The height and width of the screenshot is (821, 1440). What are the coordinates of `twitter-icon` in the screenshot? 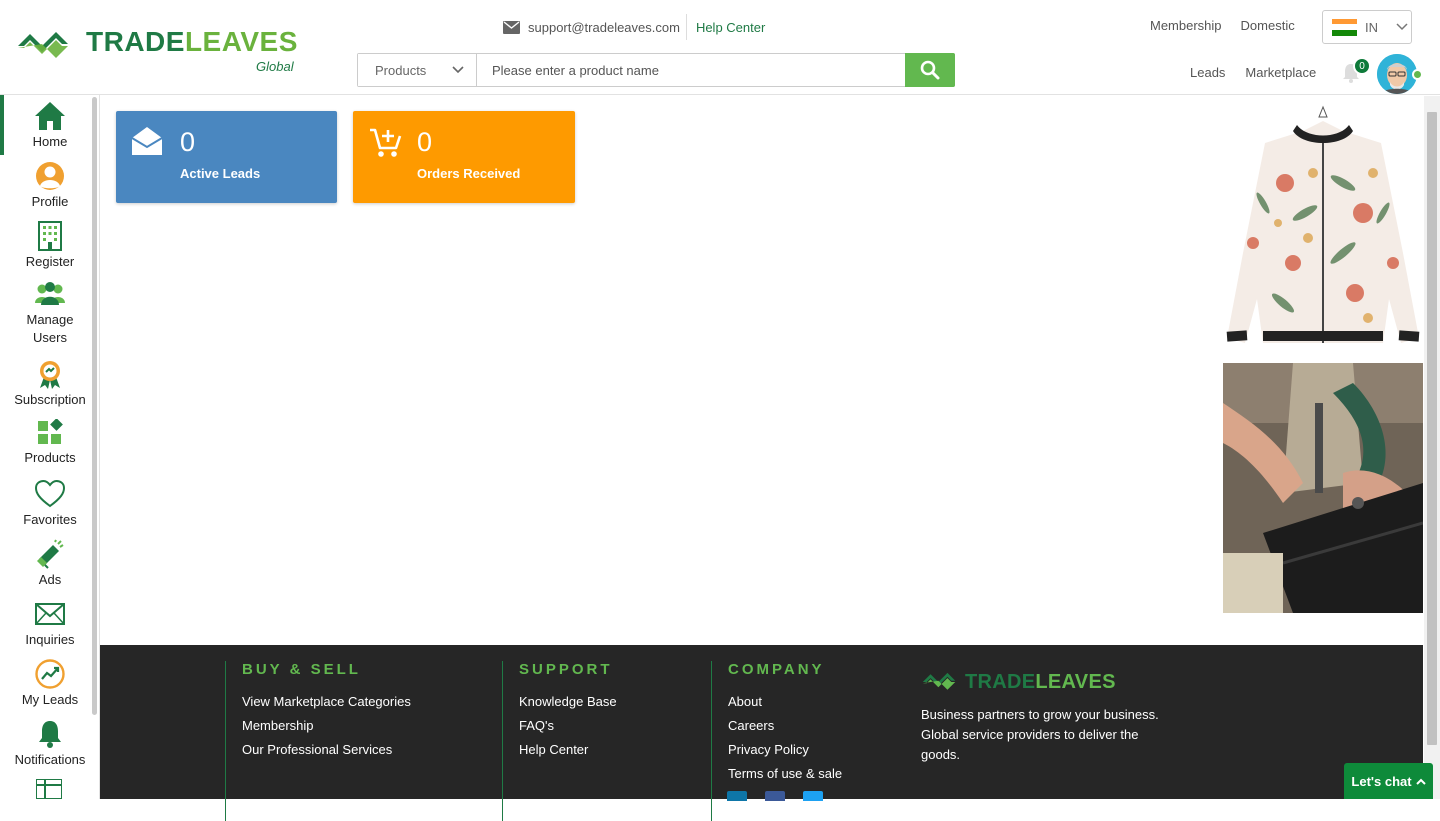 It's located at (813, 796).